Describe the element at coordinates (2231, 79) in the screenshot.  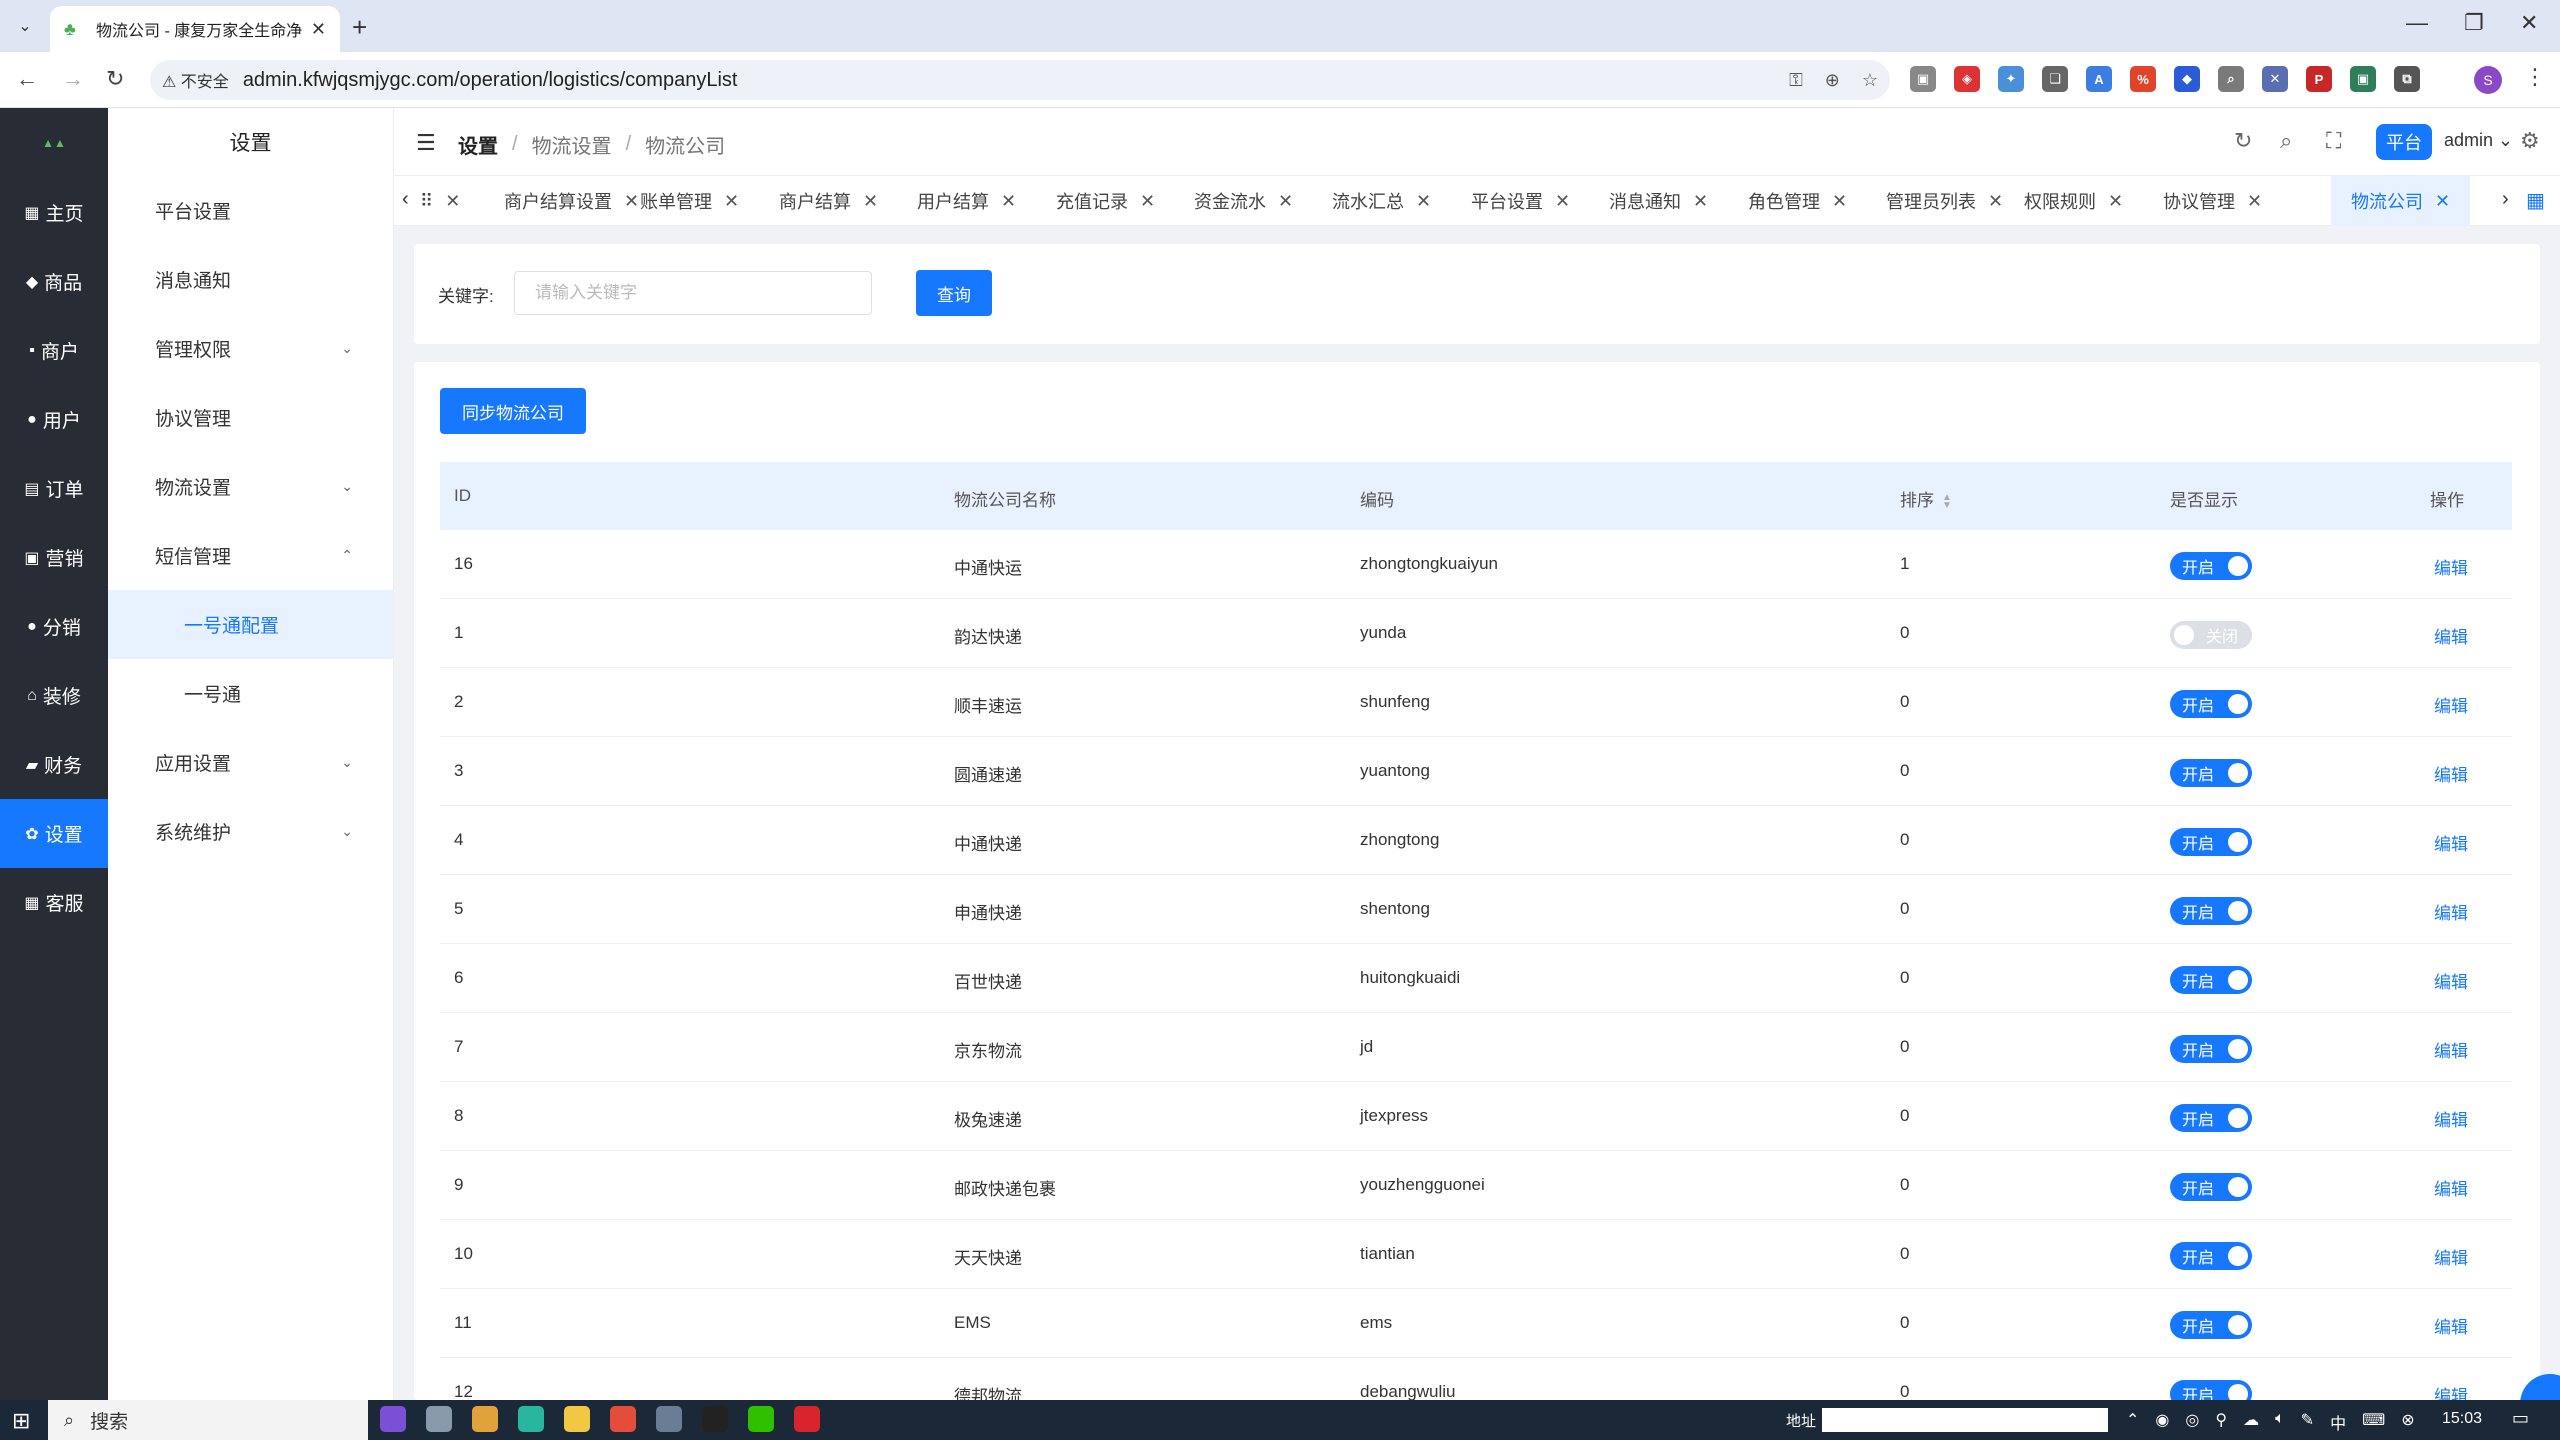
I see `search-extension-icon: ⌕` at that location.